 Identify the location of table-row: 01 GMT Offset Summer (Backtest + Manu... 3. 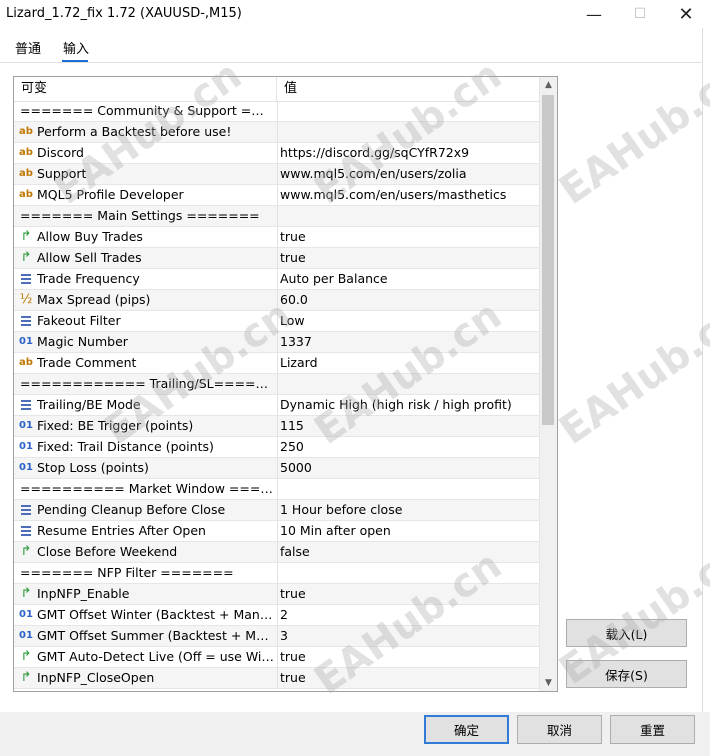
(276, 636).